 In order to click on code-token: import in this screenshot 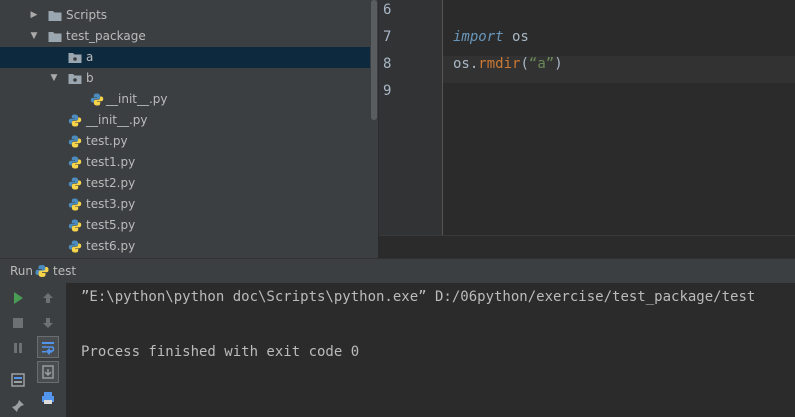, I will do `click(478, 37)`.